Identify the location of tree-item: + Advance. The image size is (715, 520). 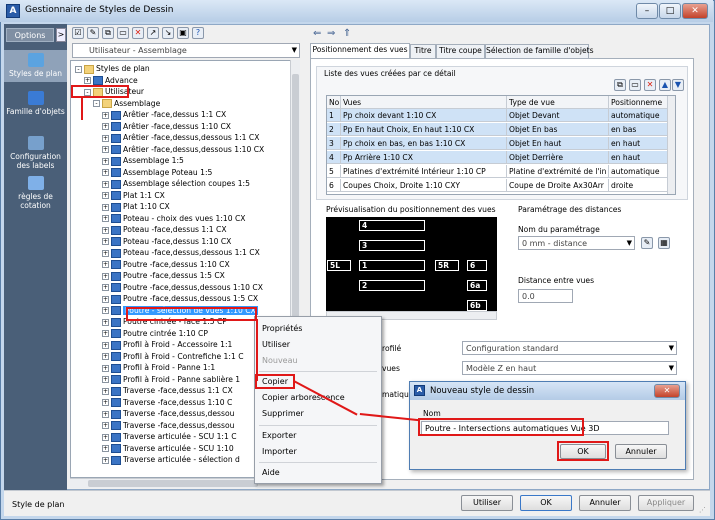
(111, 80).